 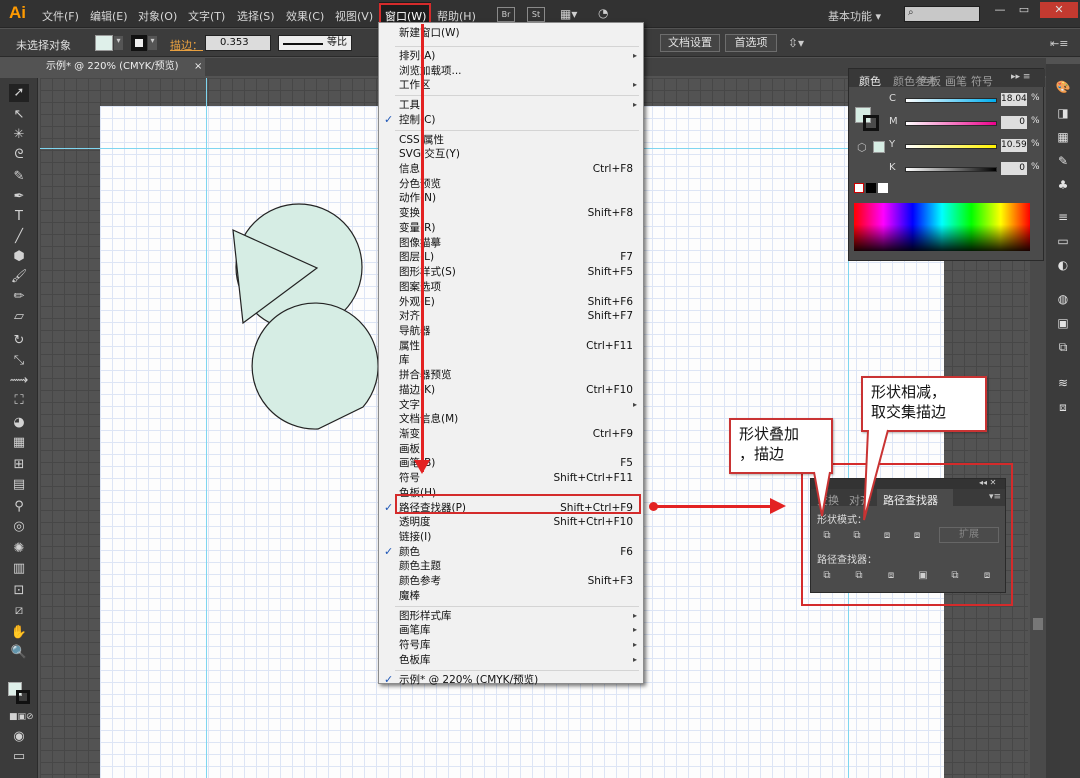 I want to click on menu-select: 选择(S), so click(x=256, y=16).